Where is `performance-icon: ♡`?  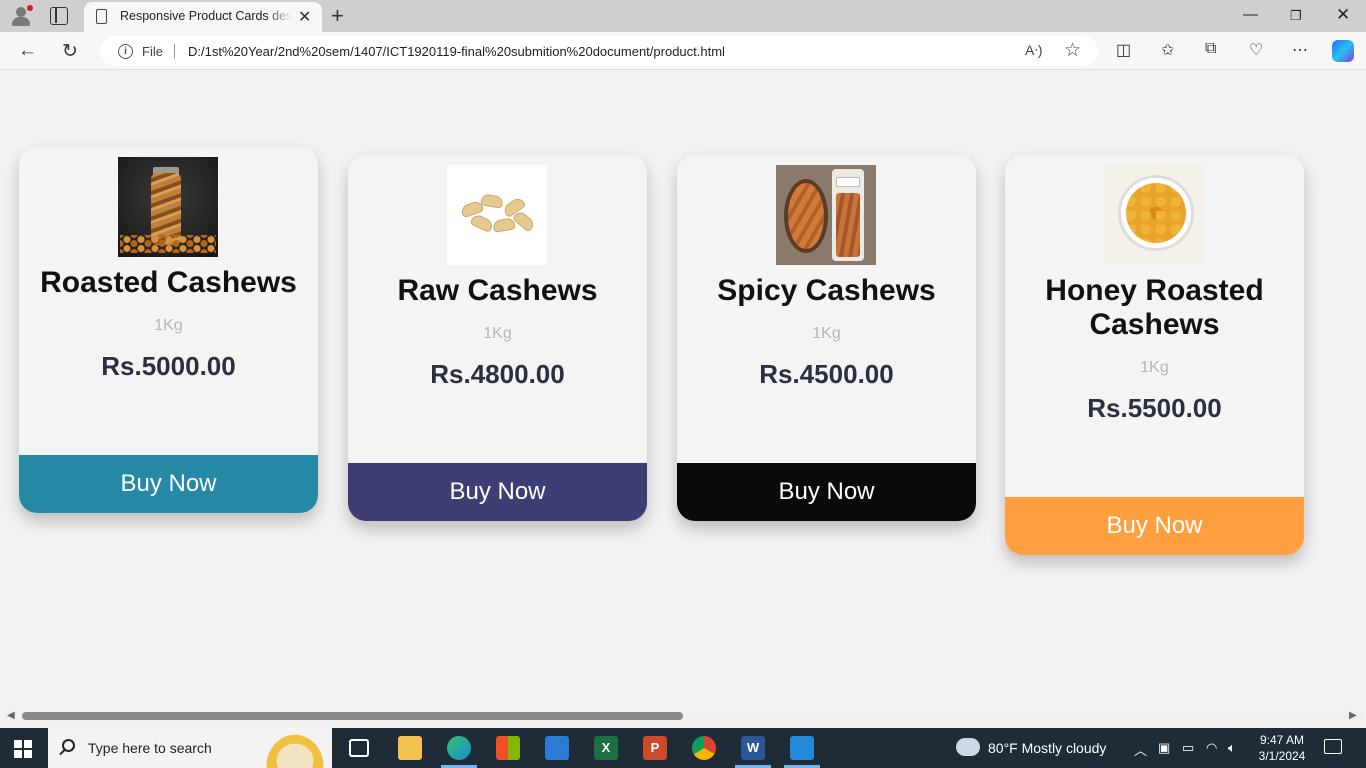 performance-icon: ♡ is located at coordinates (1256, 50).